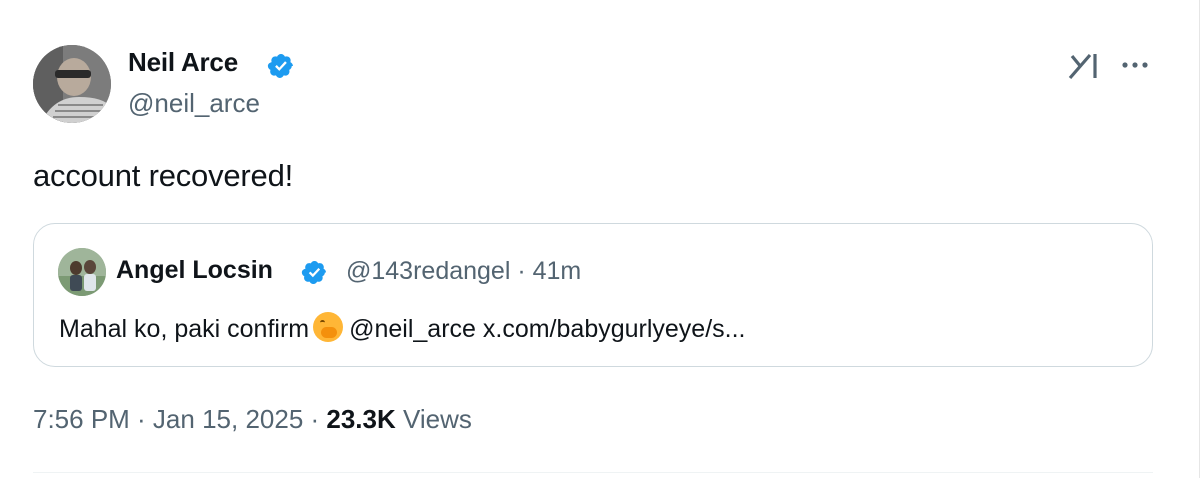 The image size is (1200, 478). What do you see at coordinates (361, 419) in the screenshot?
I see `views-count: 23.3K` at bounding box center [361, 419].